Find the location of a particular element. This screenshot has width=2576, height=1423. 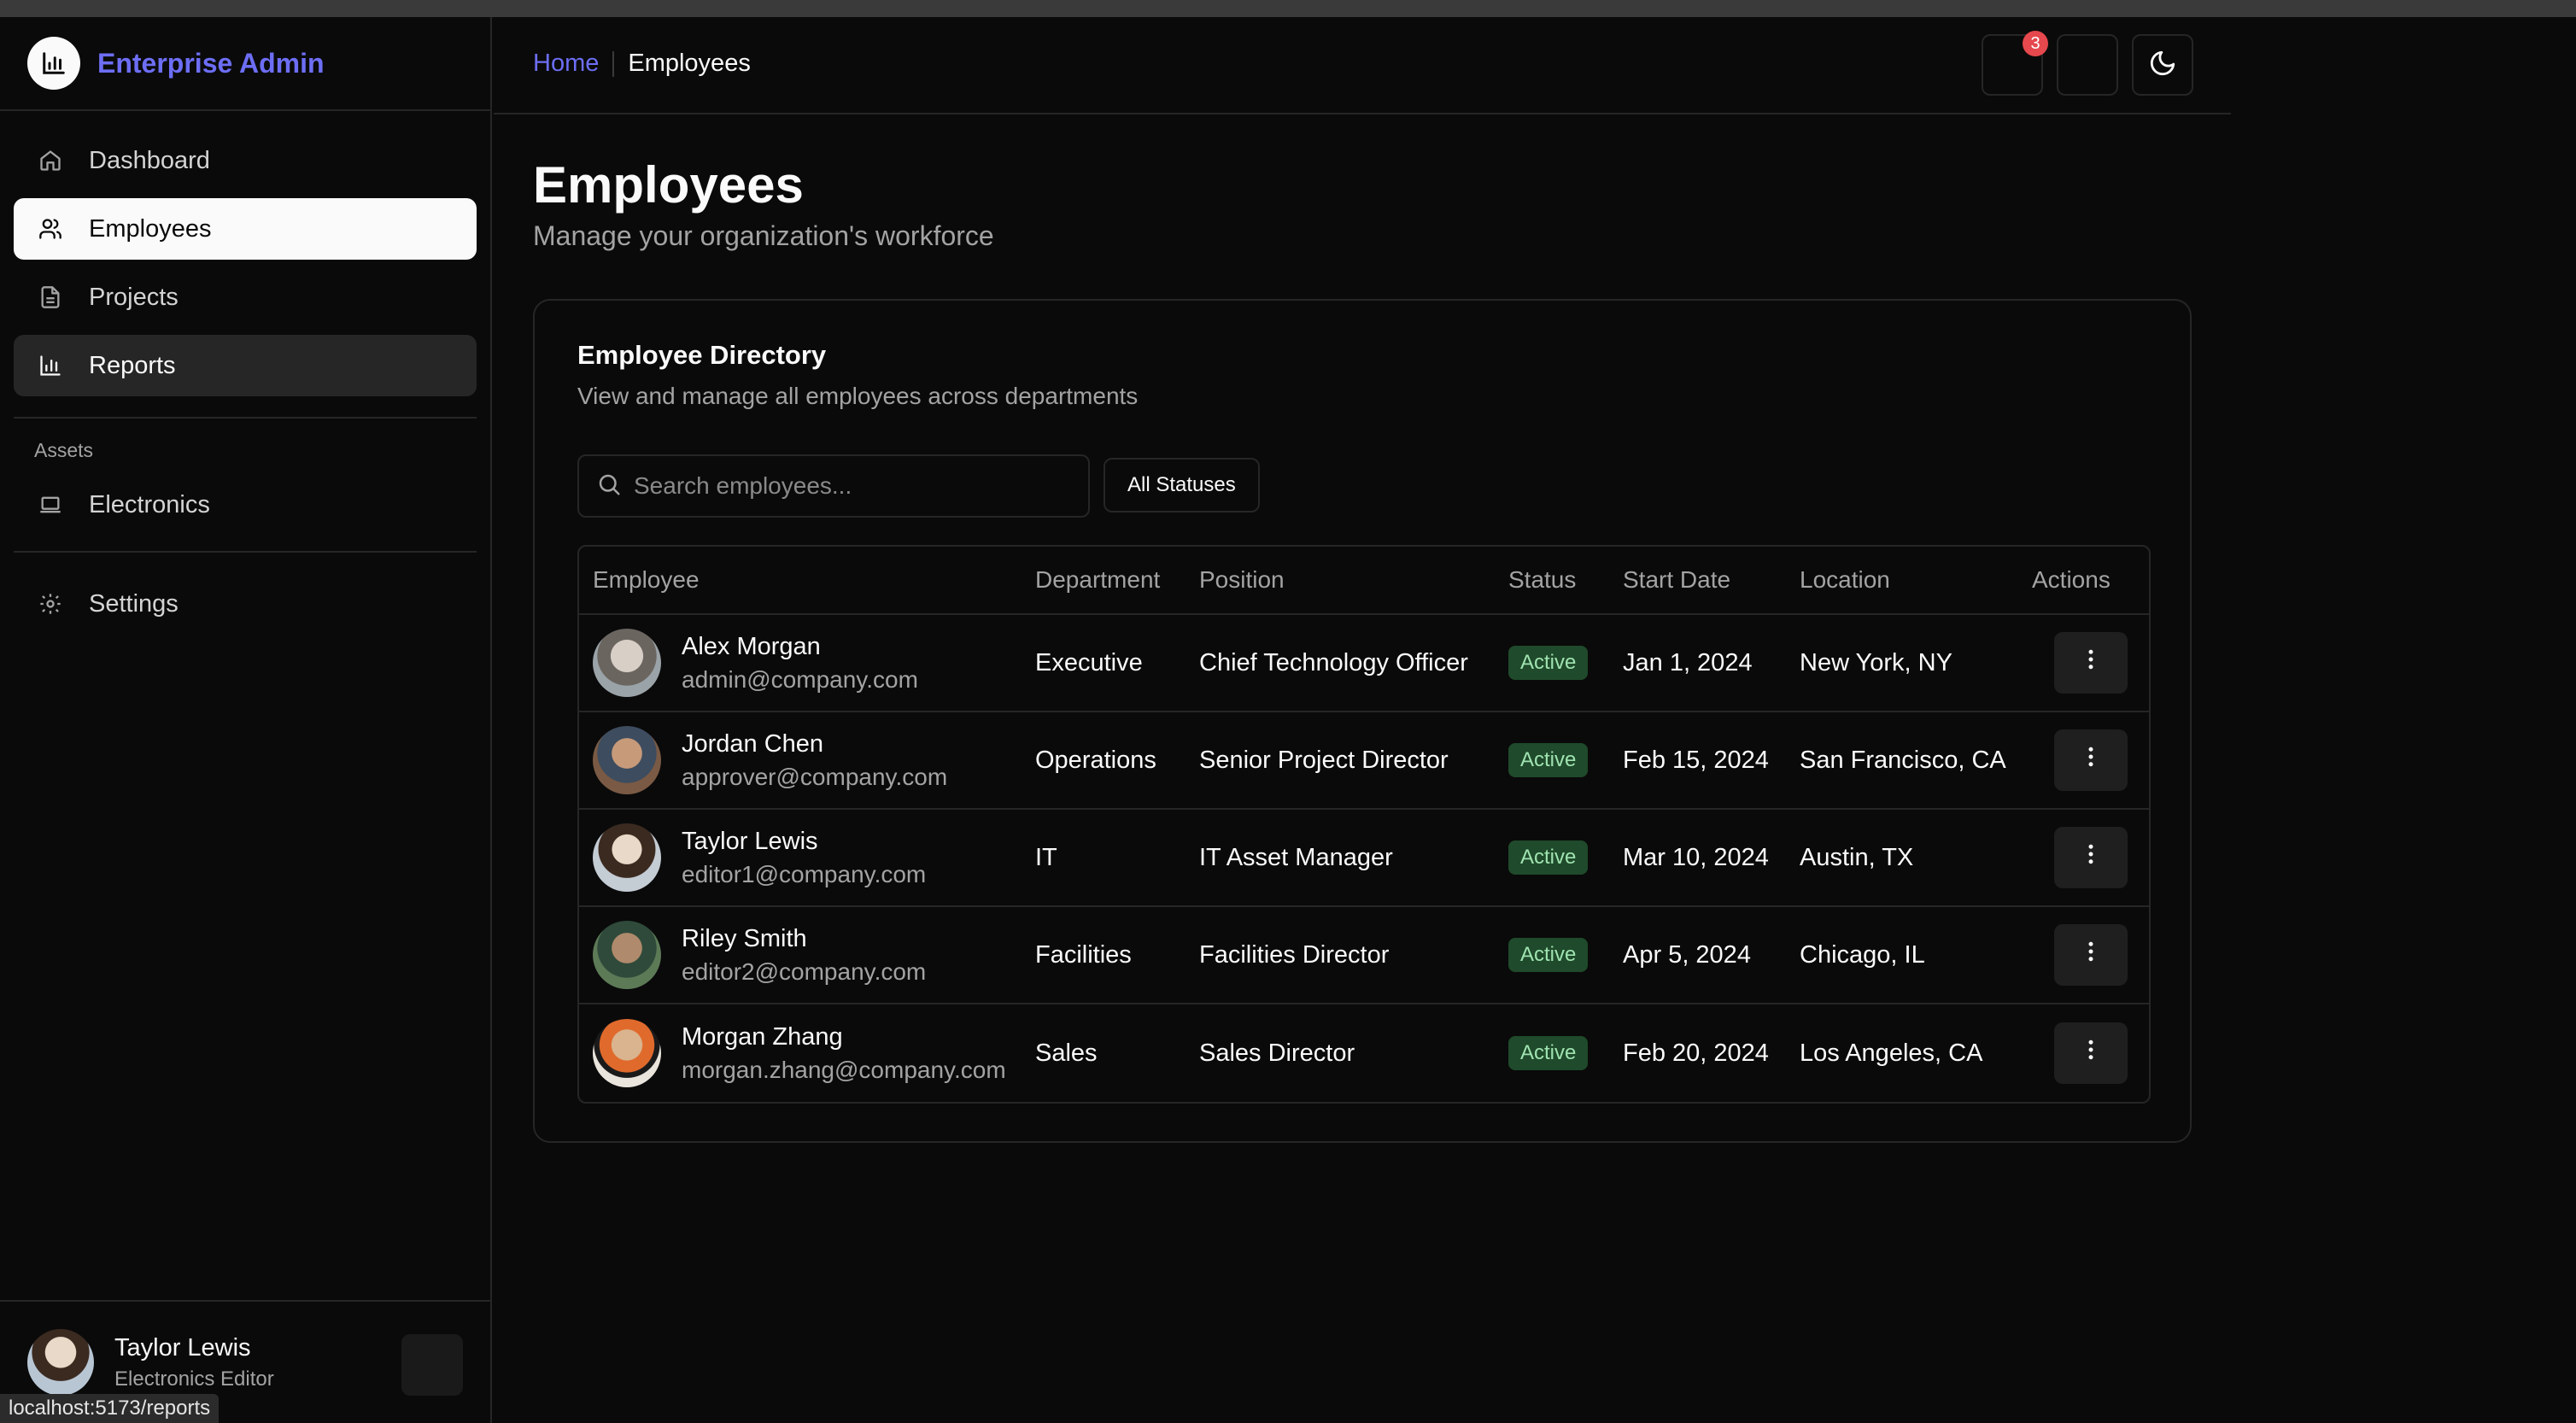

position-cell: Chief Technology Officer is located at coordinates (1333, 662).